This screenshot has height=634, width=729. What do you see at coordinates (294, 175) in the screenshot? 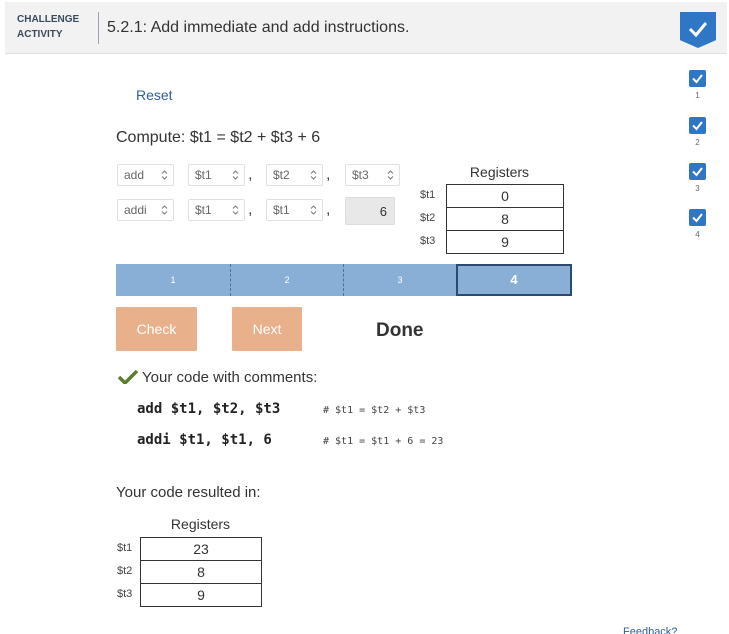
I see `register-select-1b: $t2` at bounding box center [294, 175].